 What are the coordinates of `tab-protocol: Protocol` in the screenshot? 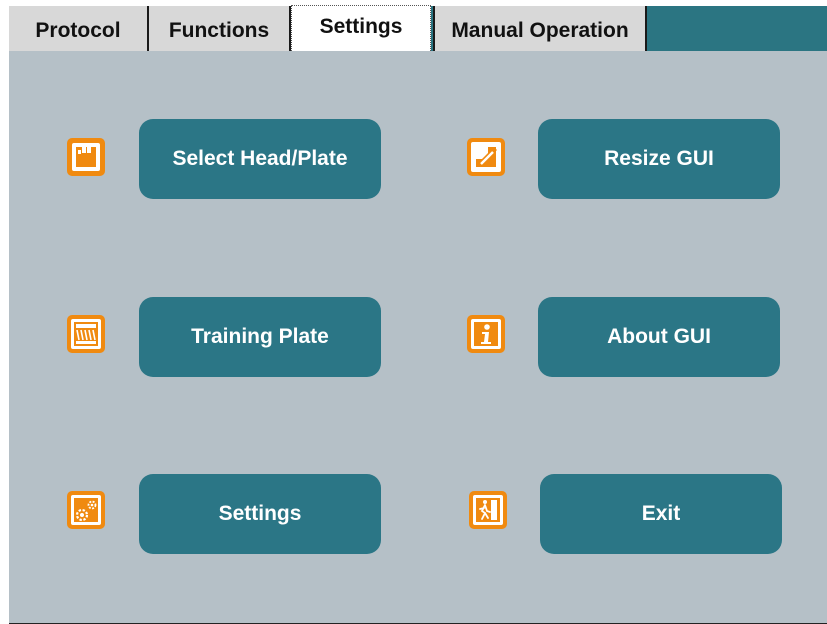 It's located at (79, 28).